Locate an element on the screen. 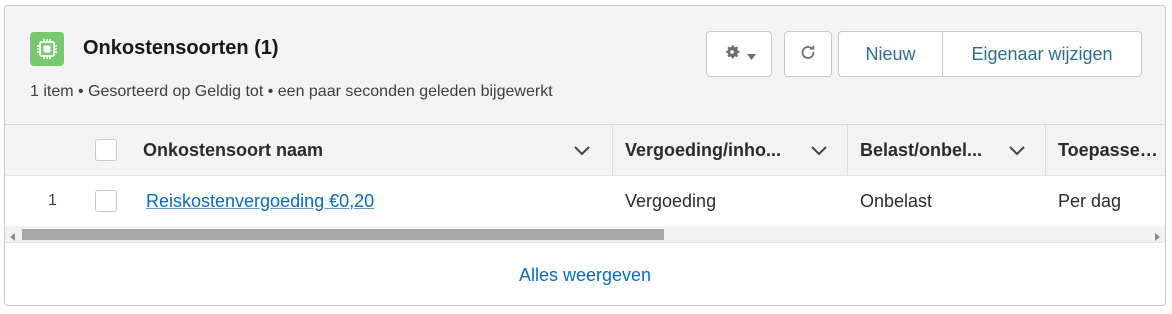  scroll-left-icon is located at coordinates (13, 235).